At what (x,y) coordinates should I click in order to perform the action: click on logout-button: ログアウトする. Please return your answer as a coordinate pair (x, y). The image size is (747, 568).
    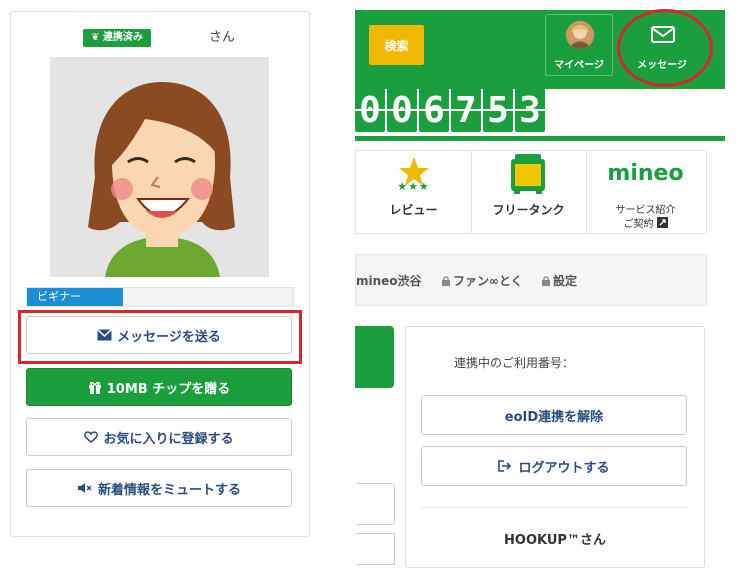
    Looking at the image, I should click on (554, 466).